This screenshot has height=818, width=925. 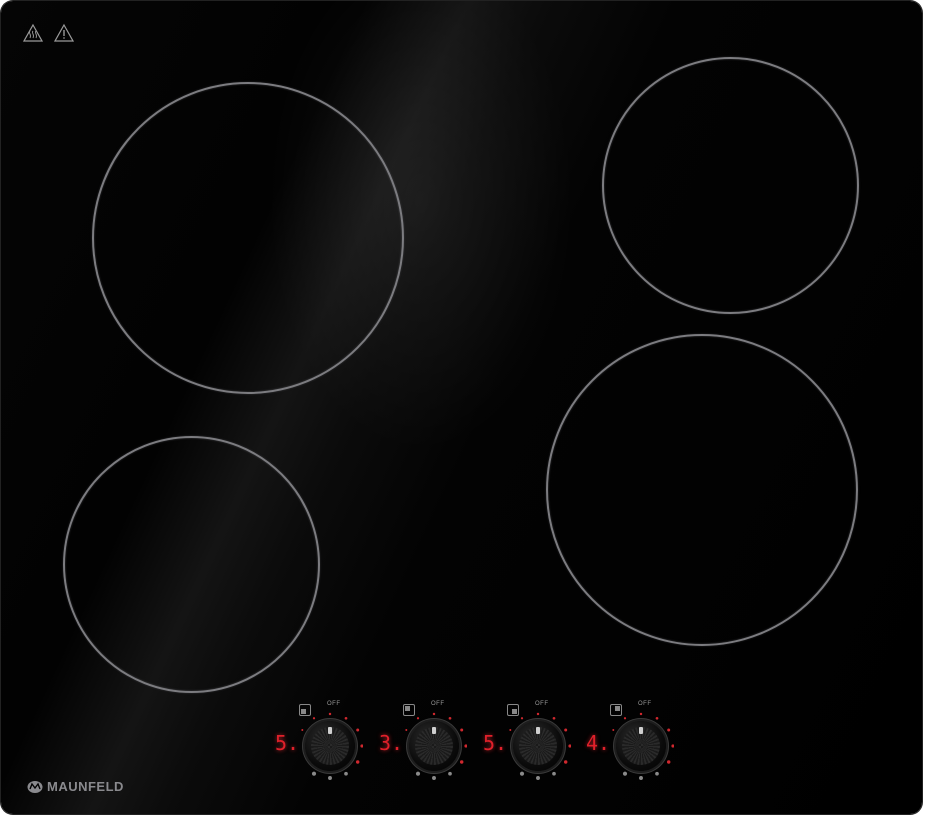 I want to click on power-level-display: 3., so click(x=391, y=743).